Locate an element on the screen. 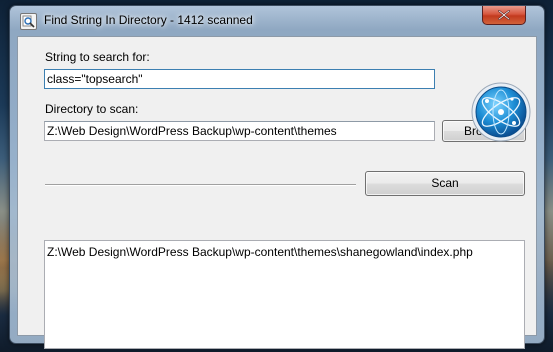  title-bar: Find String In Directory - 1412 scanned is located at coordinates (277, 21).